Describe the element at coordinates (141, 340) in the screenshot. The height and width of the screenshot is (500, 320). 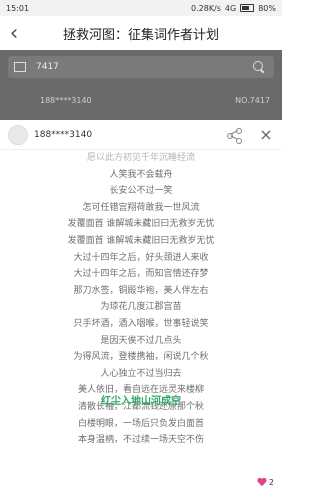
I see `lyric-line: 是因天俟不过几点头` at that location.